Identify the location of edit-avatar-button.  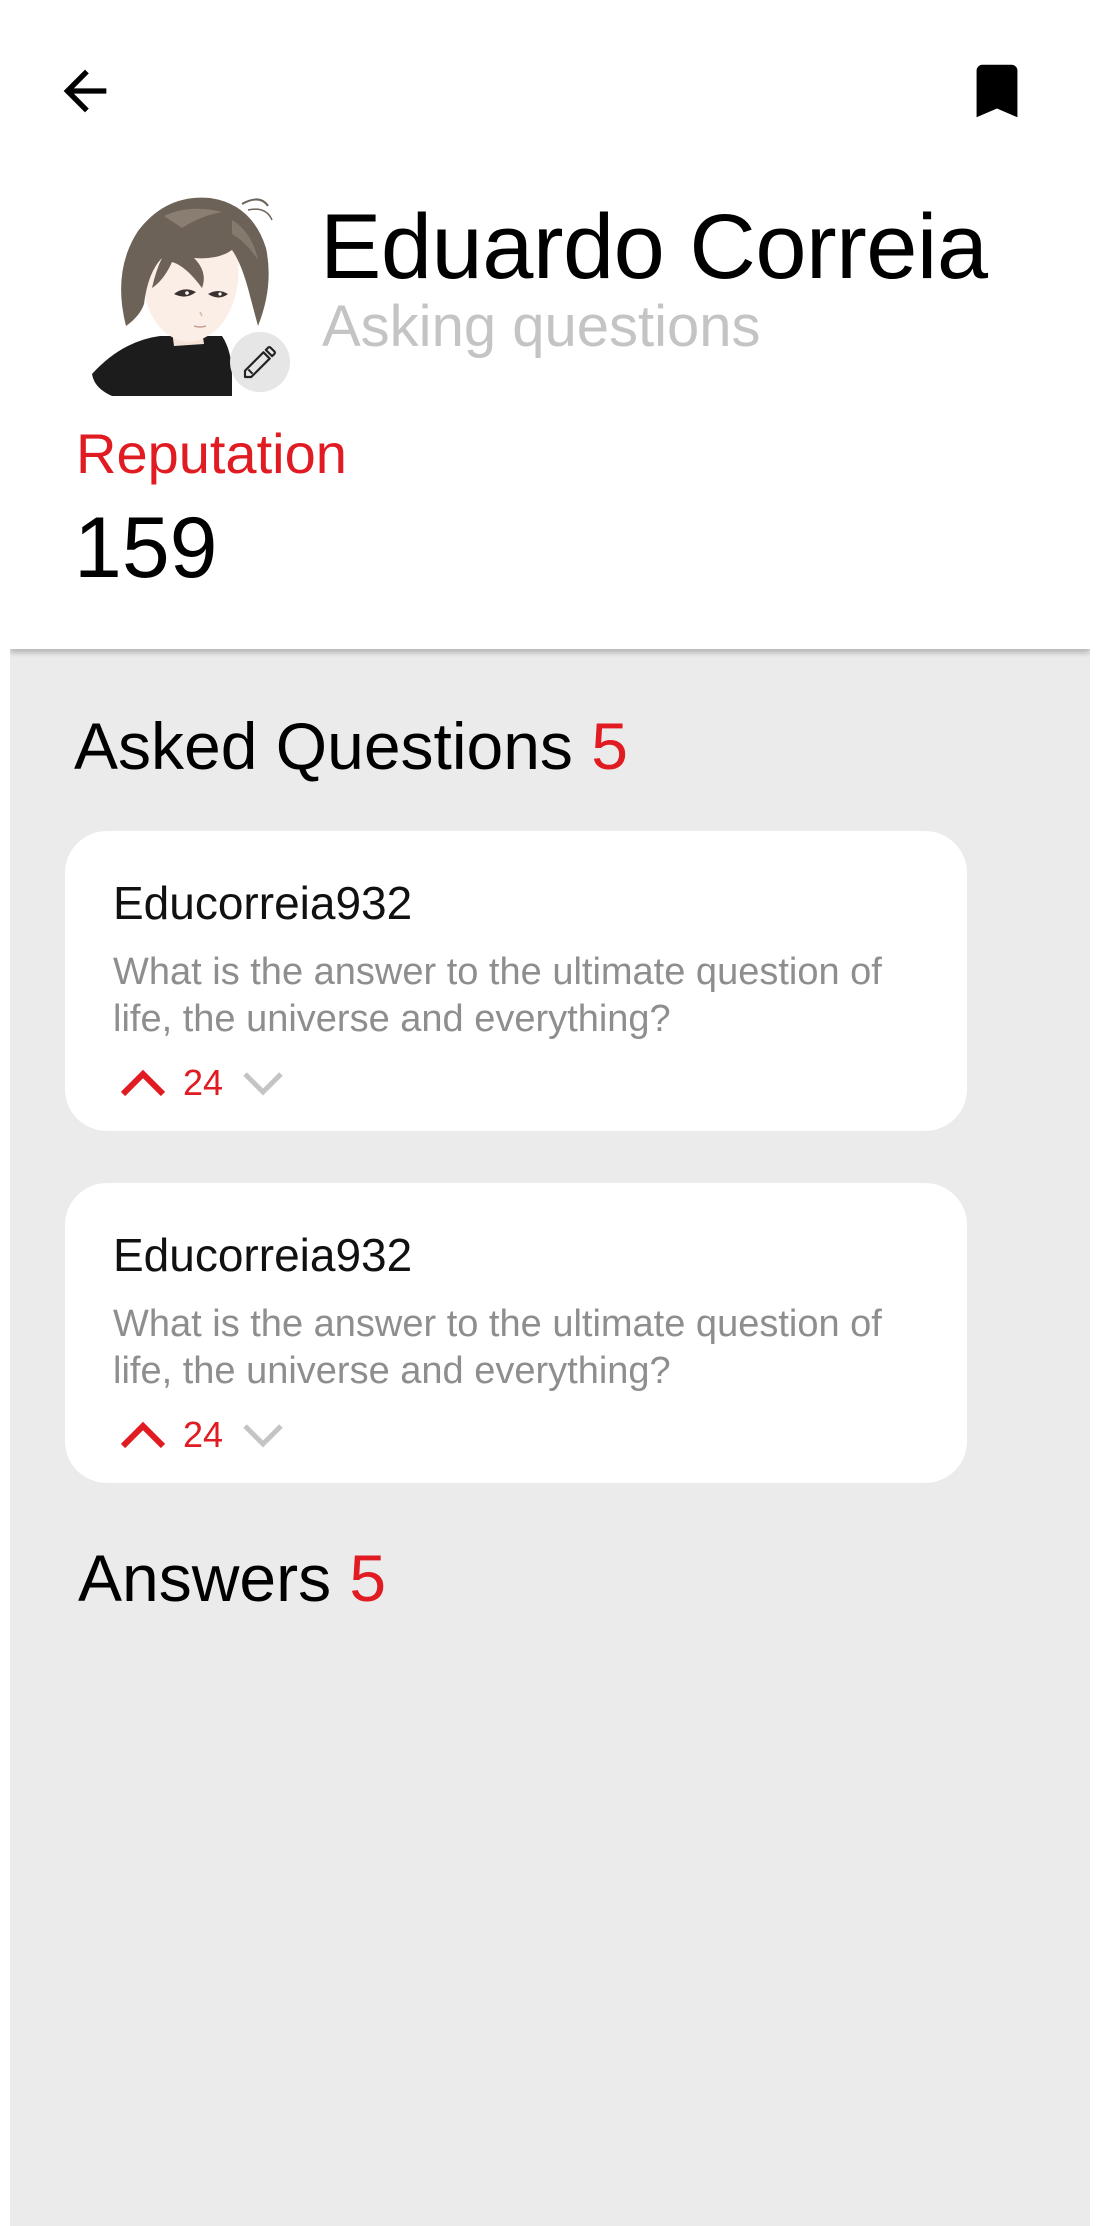
(260, 362).